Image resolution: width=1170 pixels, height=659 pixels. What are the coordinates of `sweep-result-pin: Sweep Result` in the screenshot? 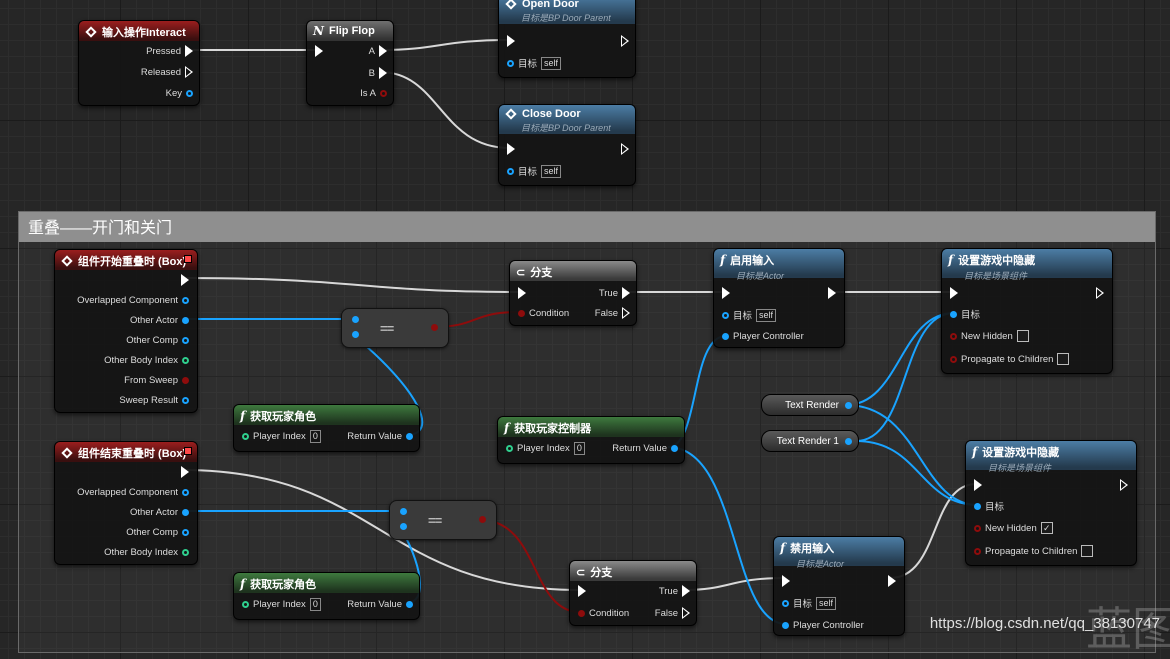 It's located at (154, 400).